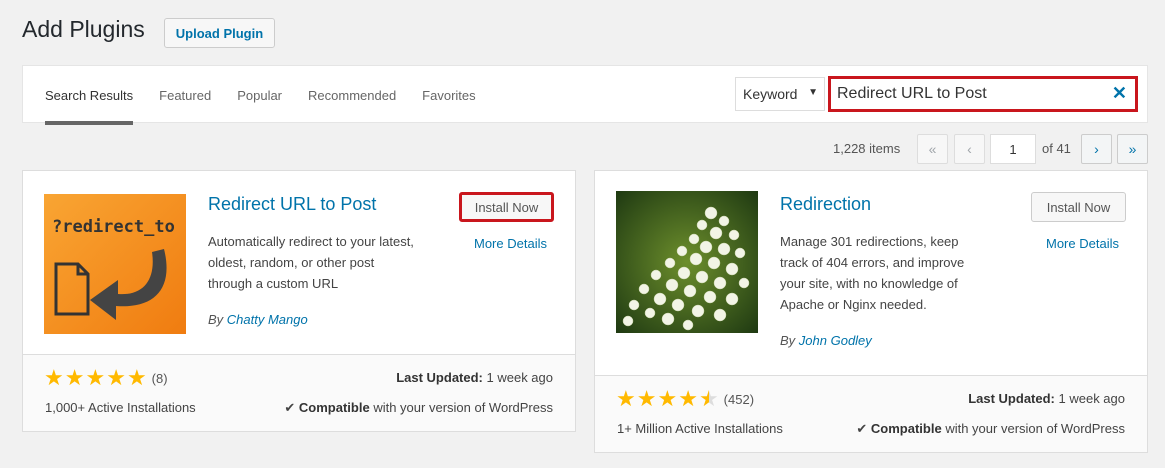 This screenshot has height=468, width=1165. I want to click on first-page-button: «, so click(932, 149).